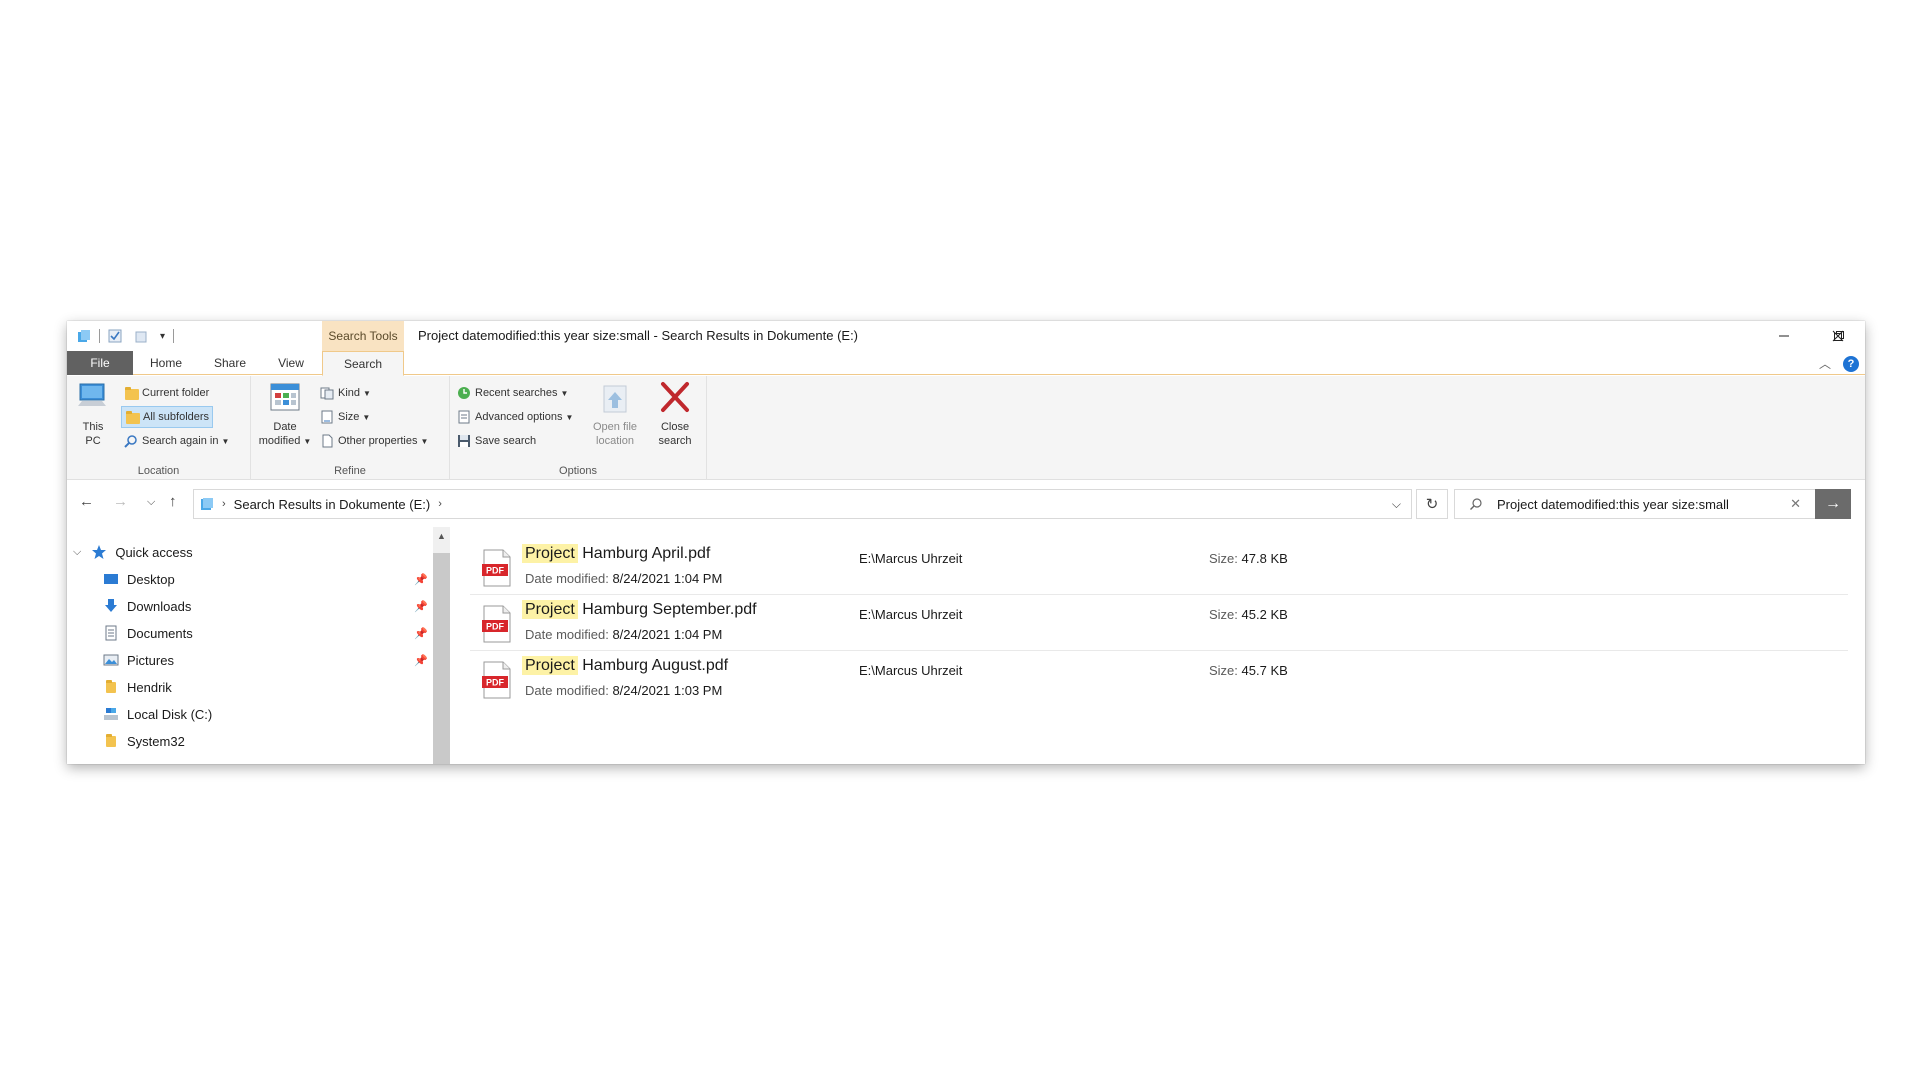 The height and width of the screenshot is (1080, 1920). Describe the element at coordinates (111, 714) in the screenshot. I see `drive-icon` at that location.